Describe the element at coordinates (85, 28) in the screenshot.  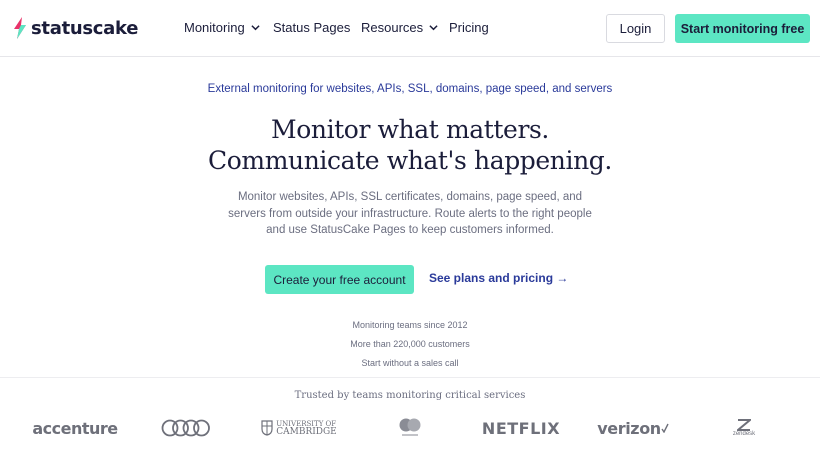
I see `logo-text: statuscake` at that location.